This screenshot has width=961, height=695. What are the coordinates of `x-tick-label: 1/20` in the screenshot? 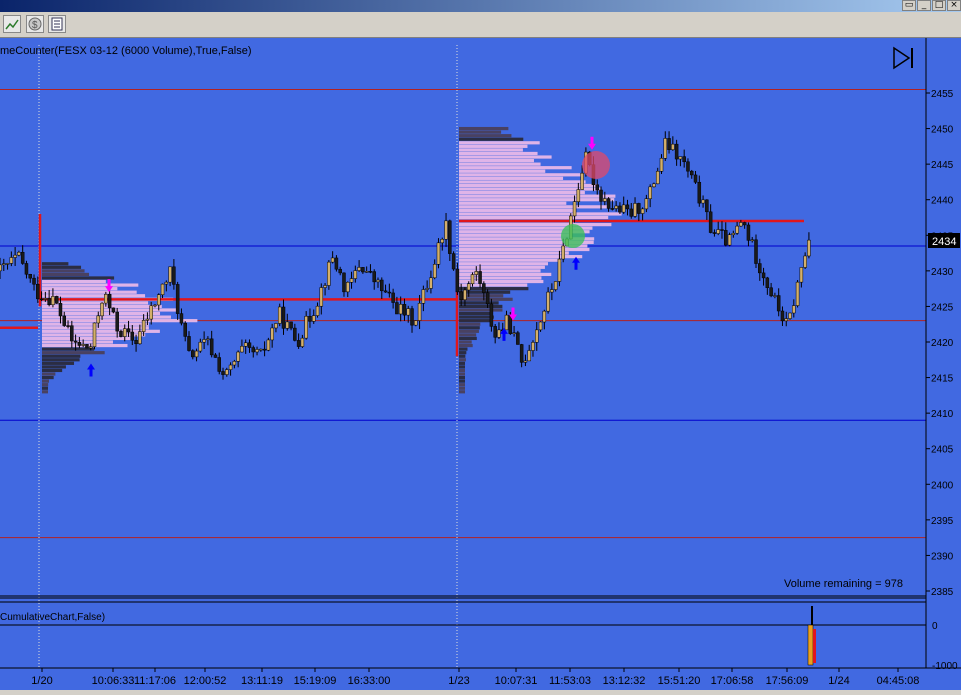 It's located at (41, 681).